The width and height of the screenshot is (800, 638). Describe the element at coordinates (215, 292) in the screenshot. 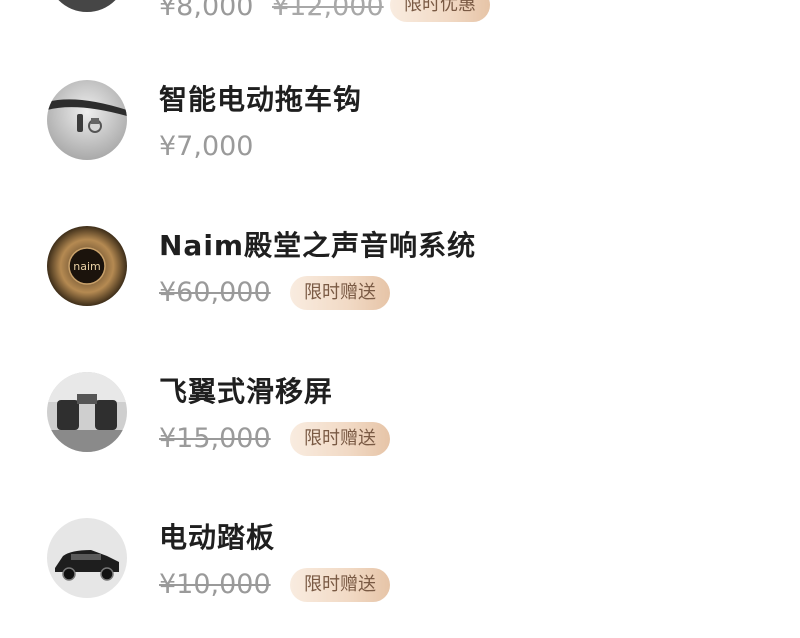

I see `item-price: ¥60,000` at that location.